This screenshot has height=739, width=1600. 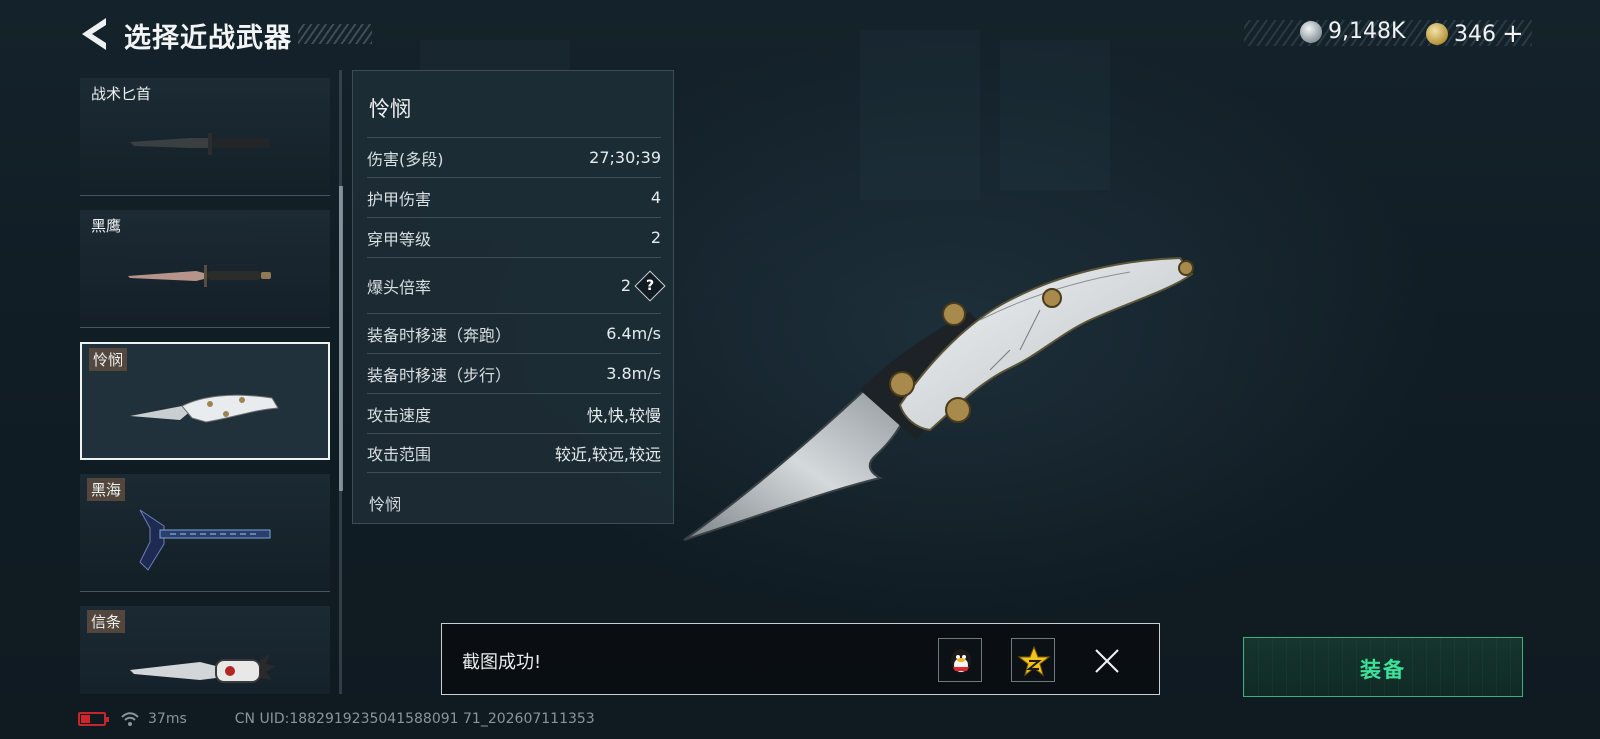 What do you see at coordinates (399, 454) in the screenshot?
I see `stat-label: 攻击范围` at bounding box center [399, 454].